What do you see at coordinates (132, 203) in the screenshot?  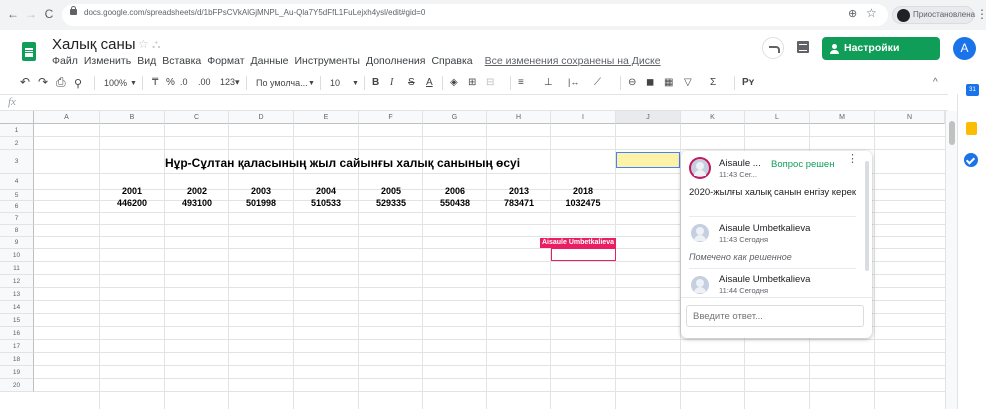 I see `population-cell: 446200` at bounding box center [132, 203].